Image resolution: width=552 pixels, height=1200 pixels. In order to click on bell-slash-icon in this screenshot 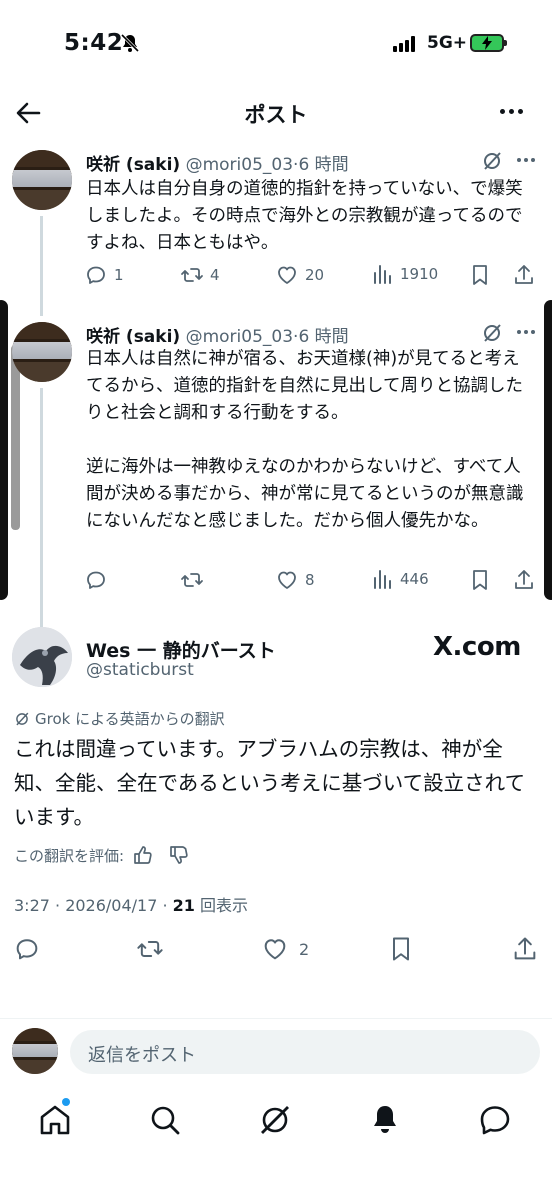, I will do `click(130, 43)`.